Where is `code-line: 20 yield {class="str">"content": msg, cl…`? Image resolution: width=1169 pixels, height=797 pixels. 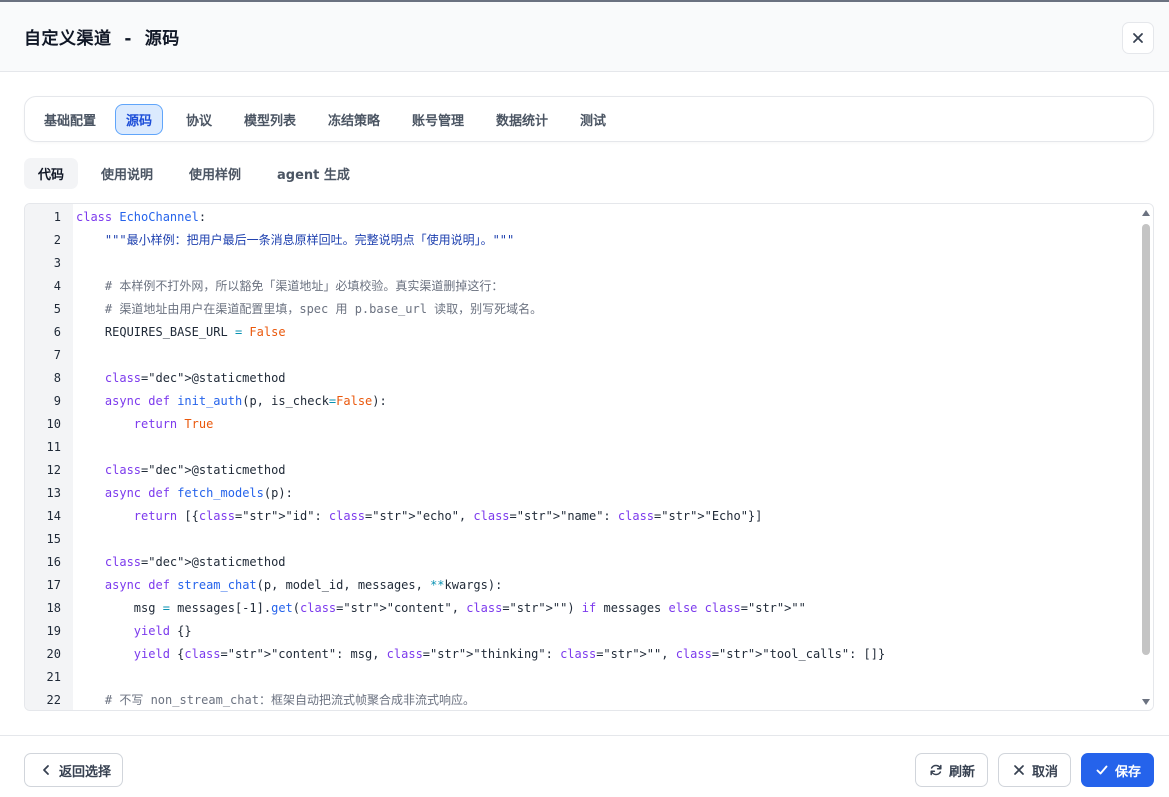
code-line: 20 yield {class="str">"content": msg, cl… is located at coordinates (581, 653).